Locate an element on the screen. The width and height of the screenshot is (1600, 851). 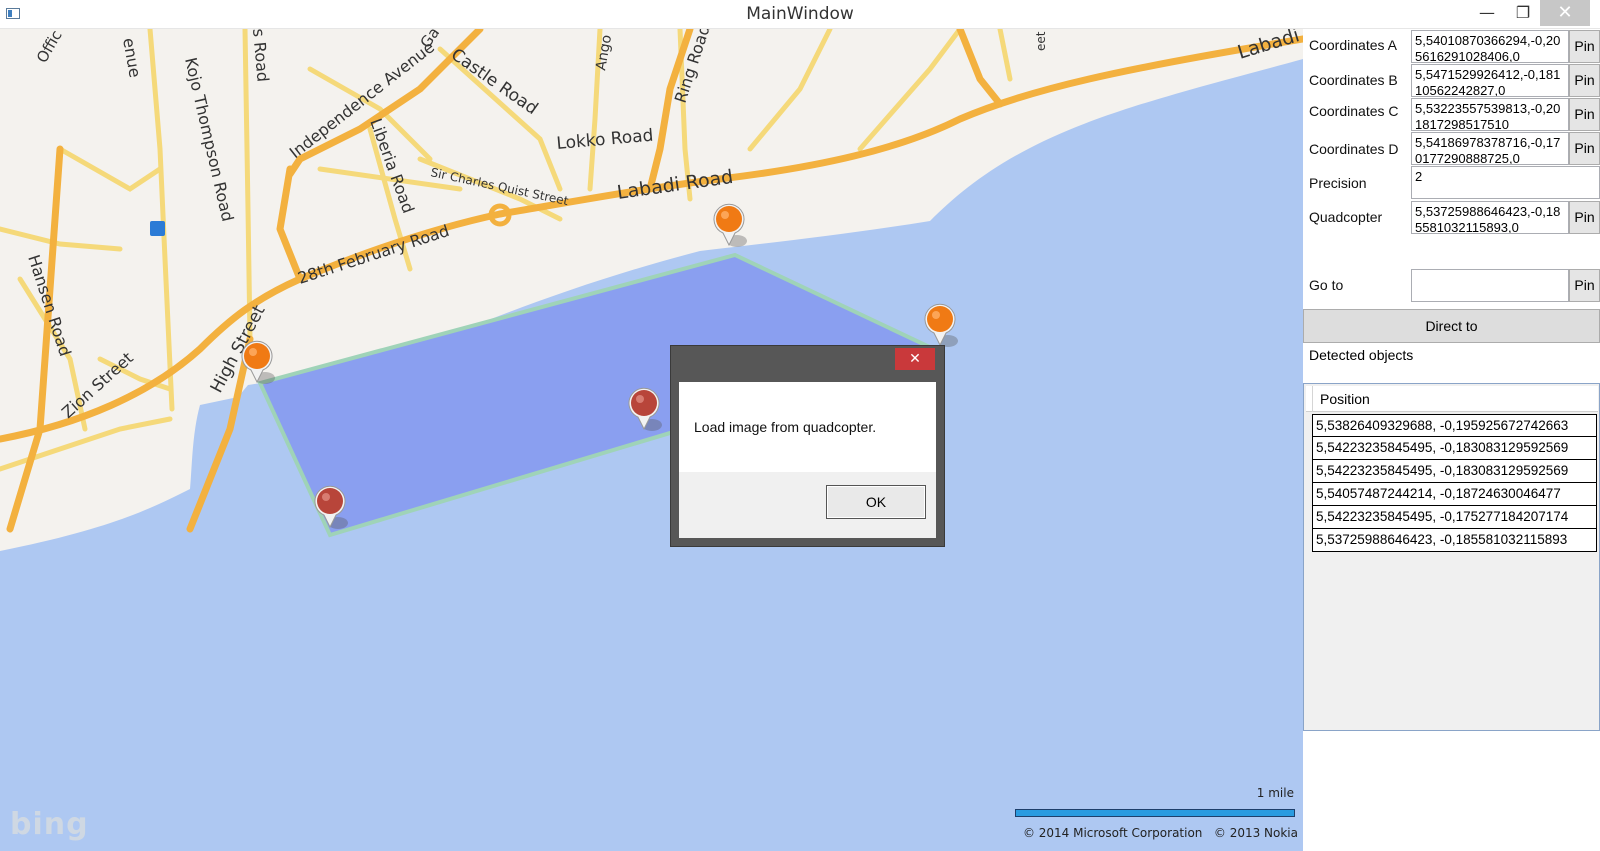
detected-objects-label: Detected objects is located at coordinates (1361, 355).